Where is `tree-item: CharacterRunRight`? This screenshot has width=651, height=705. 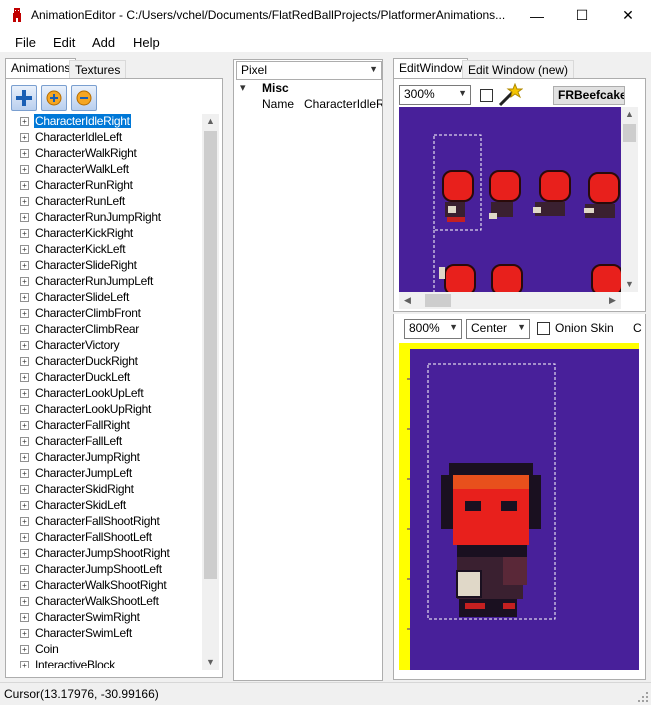
tree-item: CharacterRunRight is located at coordinates (106, 185).